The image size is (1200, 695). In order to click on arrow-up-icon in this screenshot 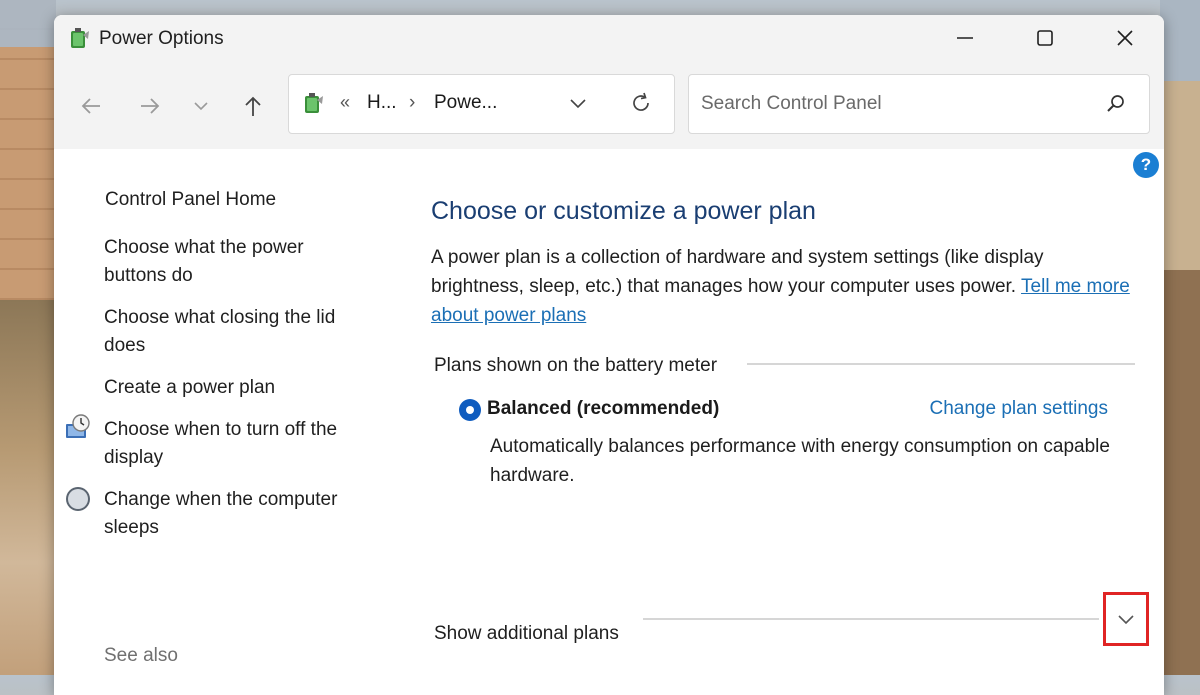, I will do `click(253, 106)`.